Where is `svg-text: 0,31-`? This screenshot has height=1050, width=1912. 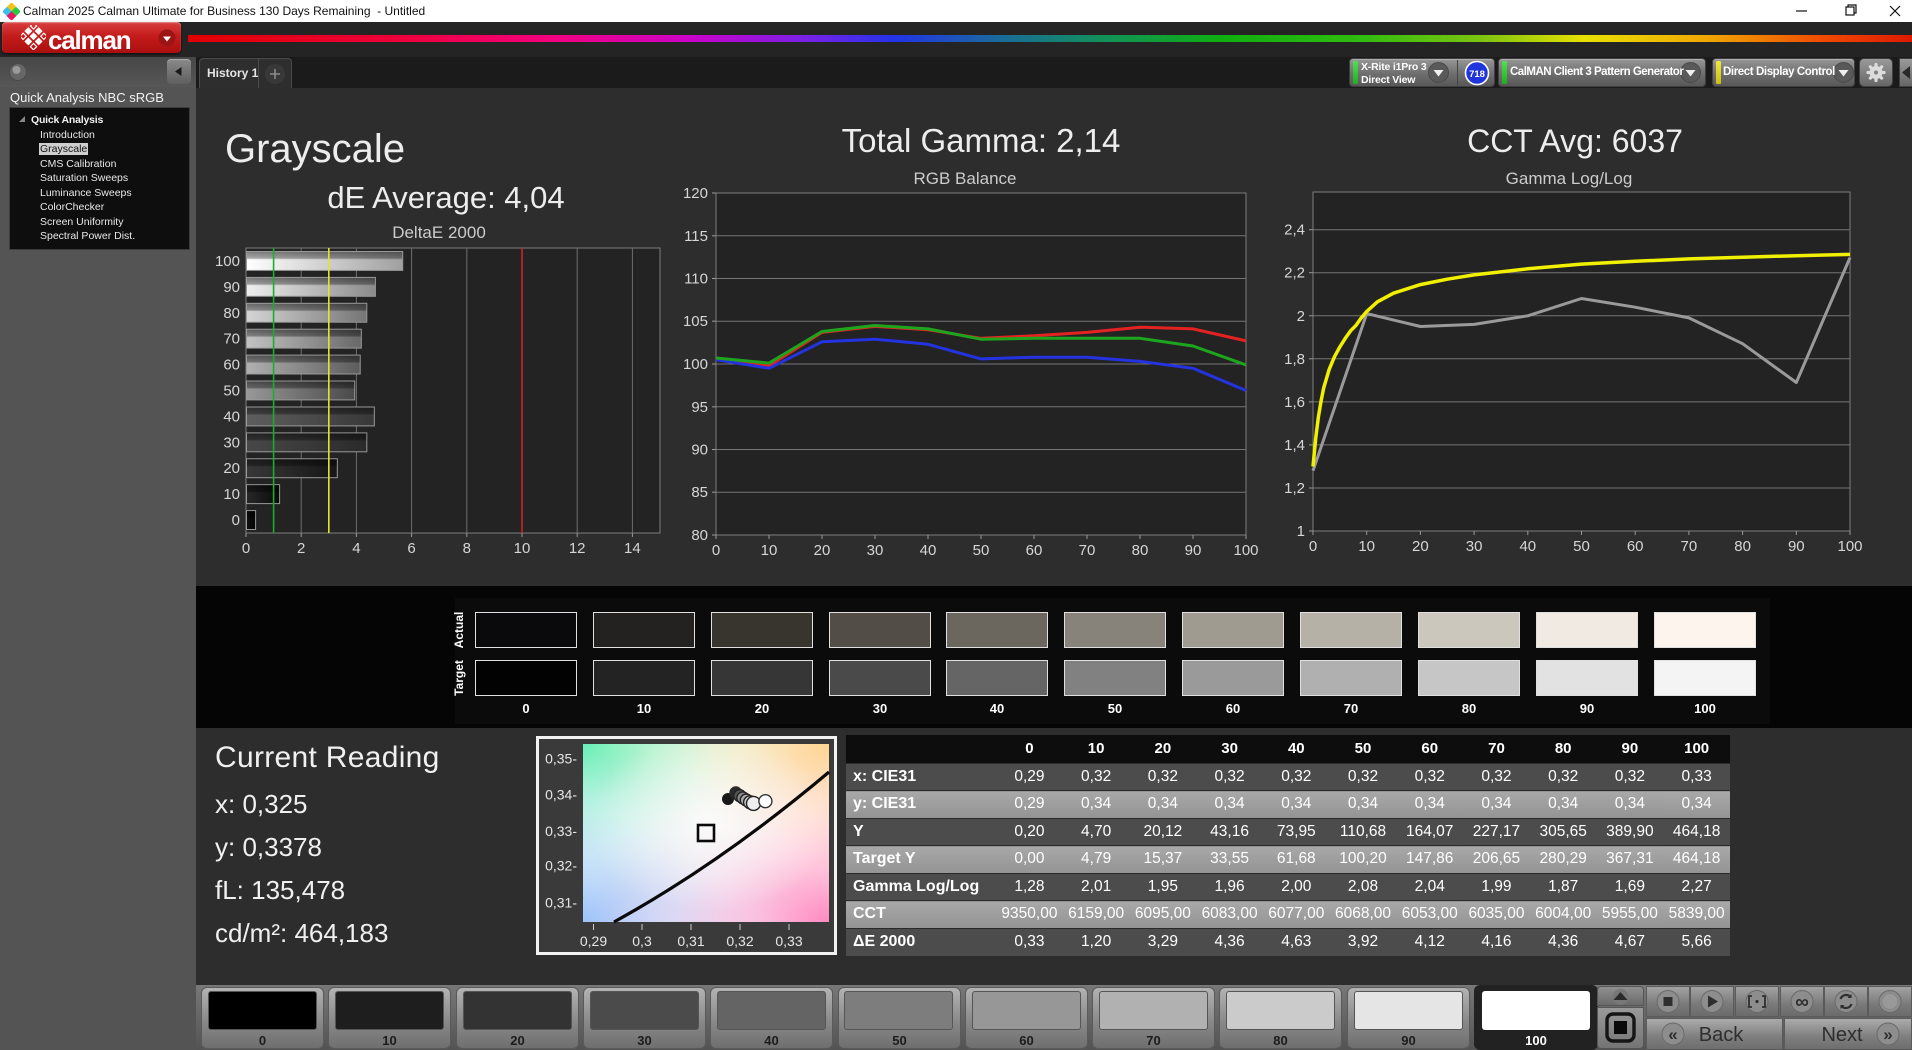 svg-text: 0,31- is located at coordinates (561, 903).